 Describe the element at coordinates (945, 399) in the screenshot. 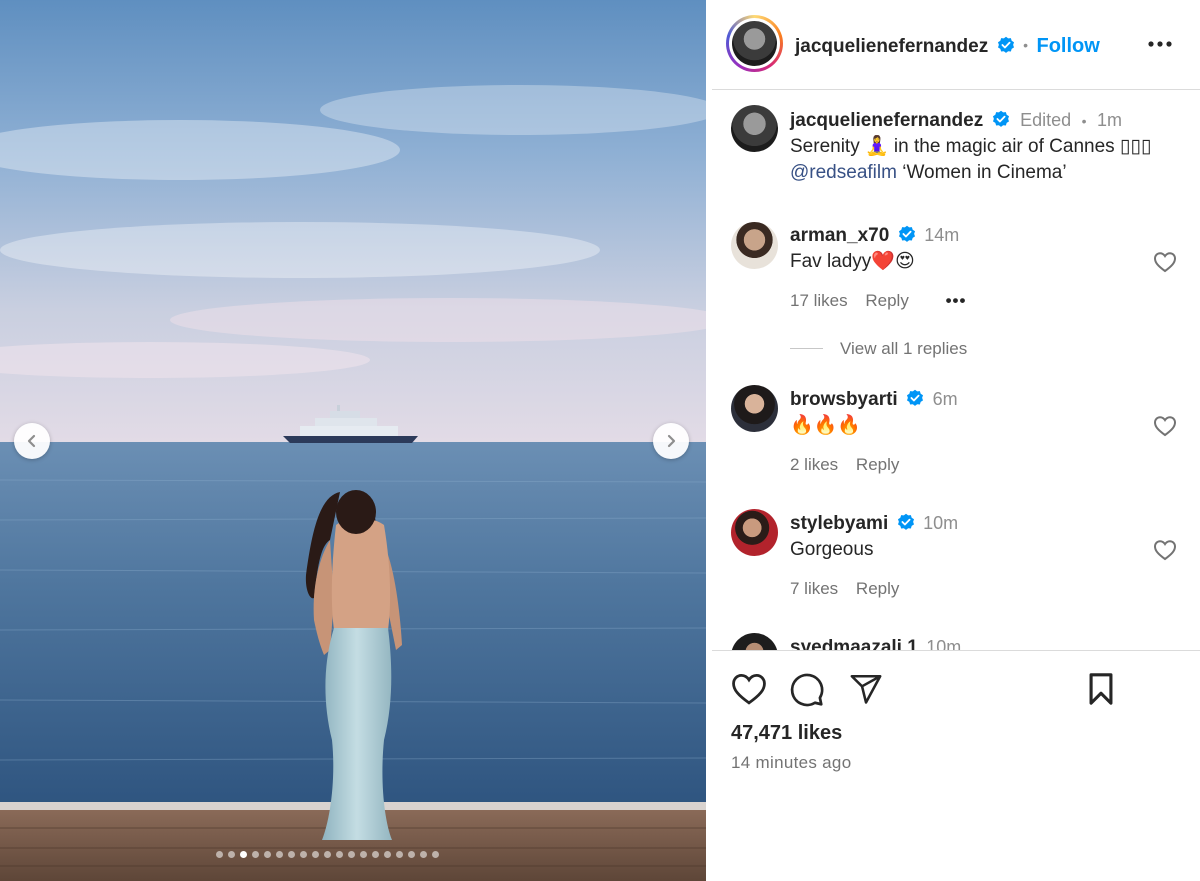

I see `comment-time: 6m` at that location.